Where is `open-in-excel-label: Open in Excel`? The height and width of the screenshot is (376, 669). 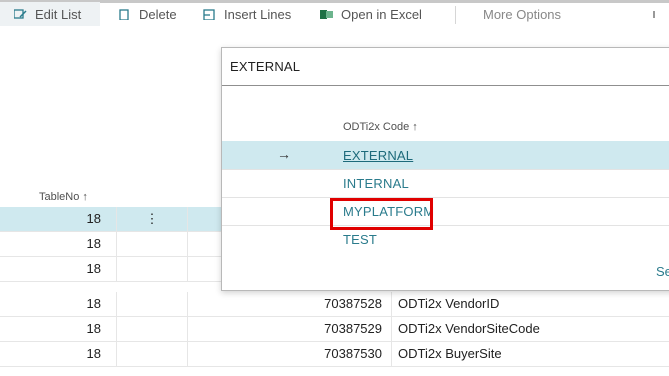
open-in-excel-label: Open in Excel is located at coordinates (381, 14).